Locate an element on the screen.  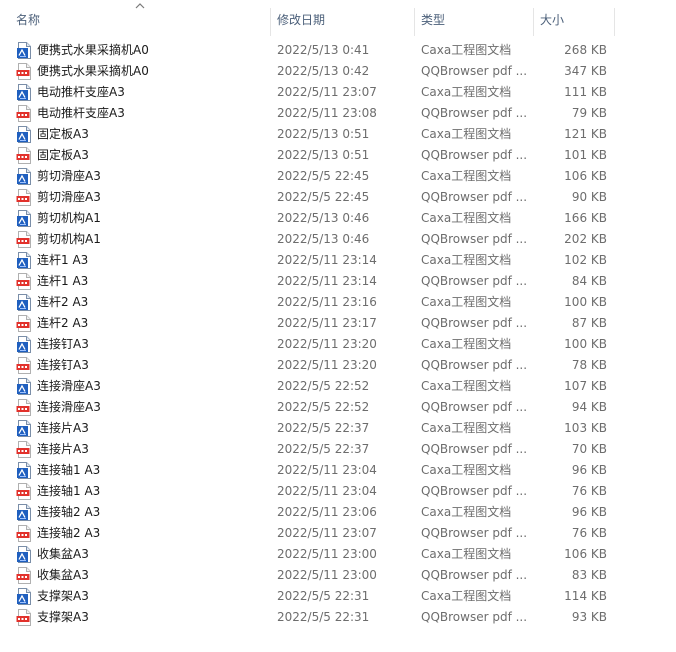
file-row: 连杆1 A3 2022/5/11 23:14 Caxa工程图文档 102 KB is located at coordinates (338, 260).